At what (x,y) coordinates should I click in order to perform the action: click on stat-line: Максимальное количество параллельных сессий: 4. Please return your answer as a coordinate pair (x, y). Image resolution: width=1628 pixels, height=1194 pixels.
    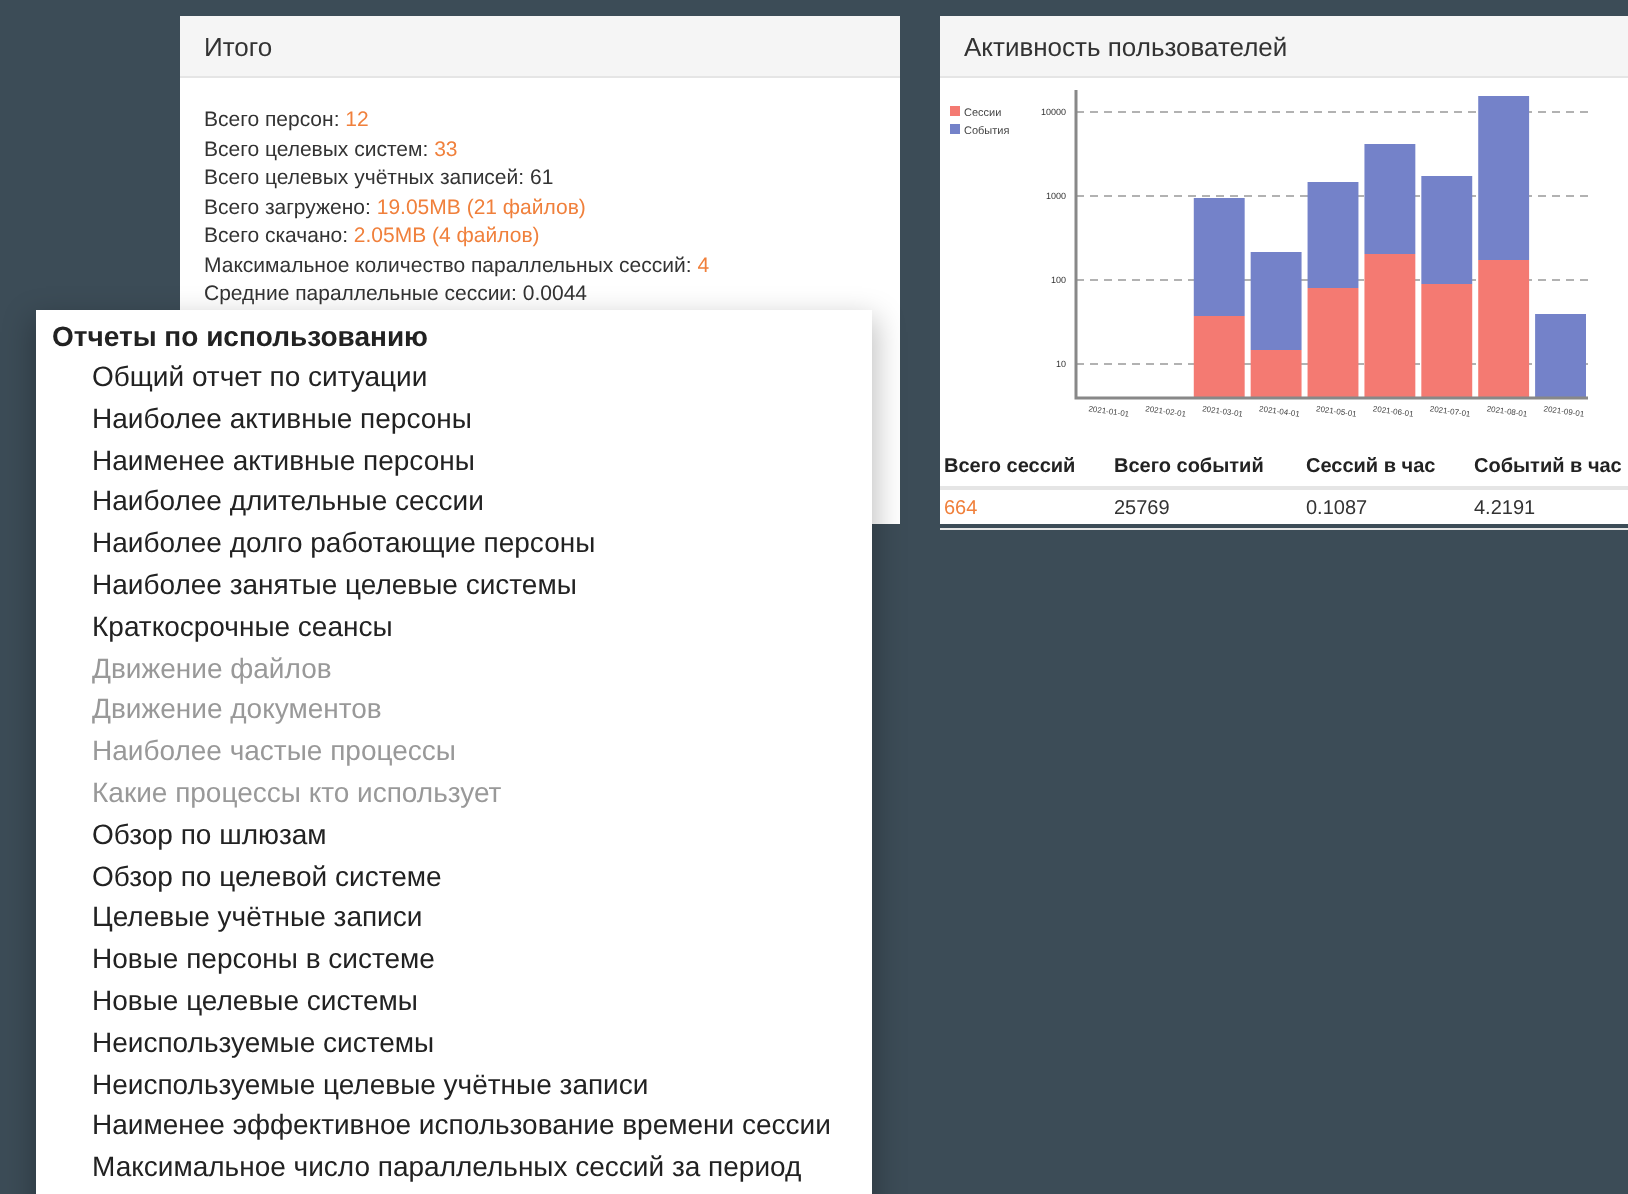
    Looking at the image, I should click on (458, 265).